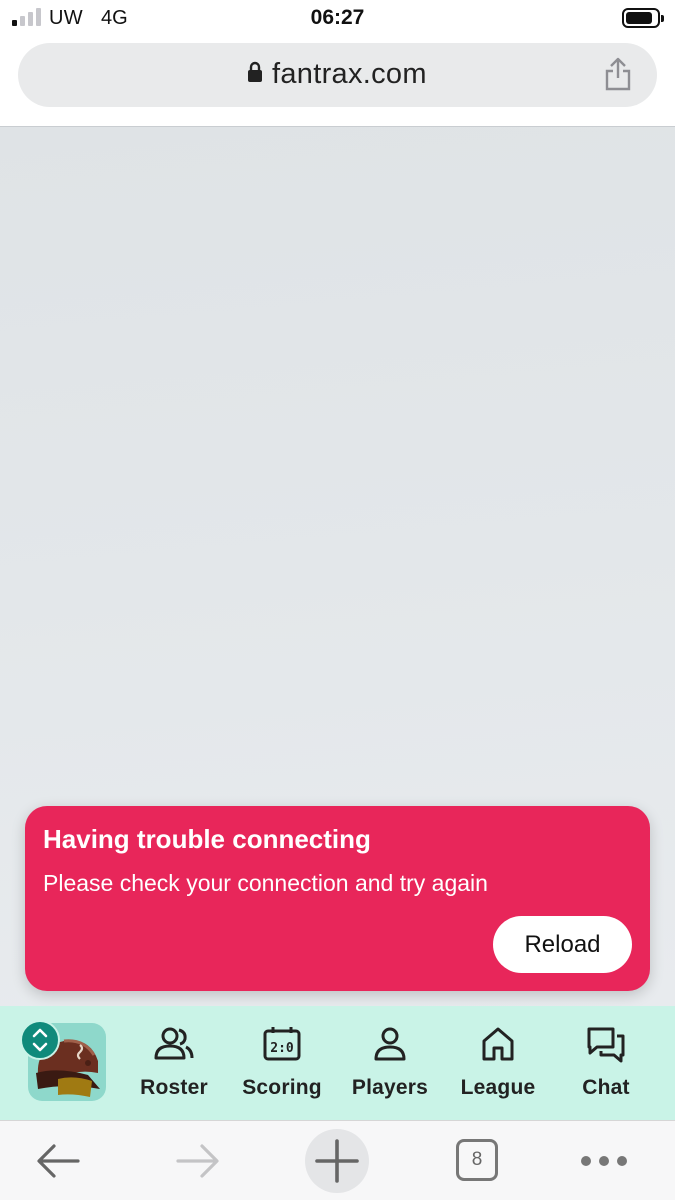 This screenshot has height=1200, width=675. I want to click on lock-icon, so click(255, 71).